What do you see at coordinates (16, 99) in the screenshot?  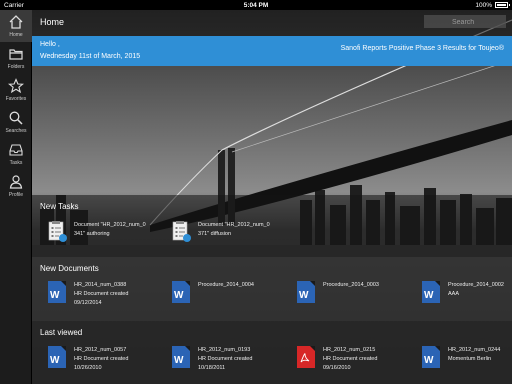 I see `sidebar-item-label: Favorites` at bounding box center [16, 99].